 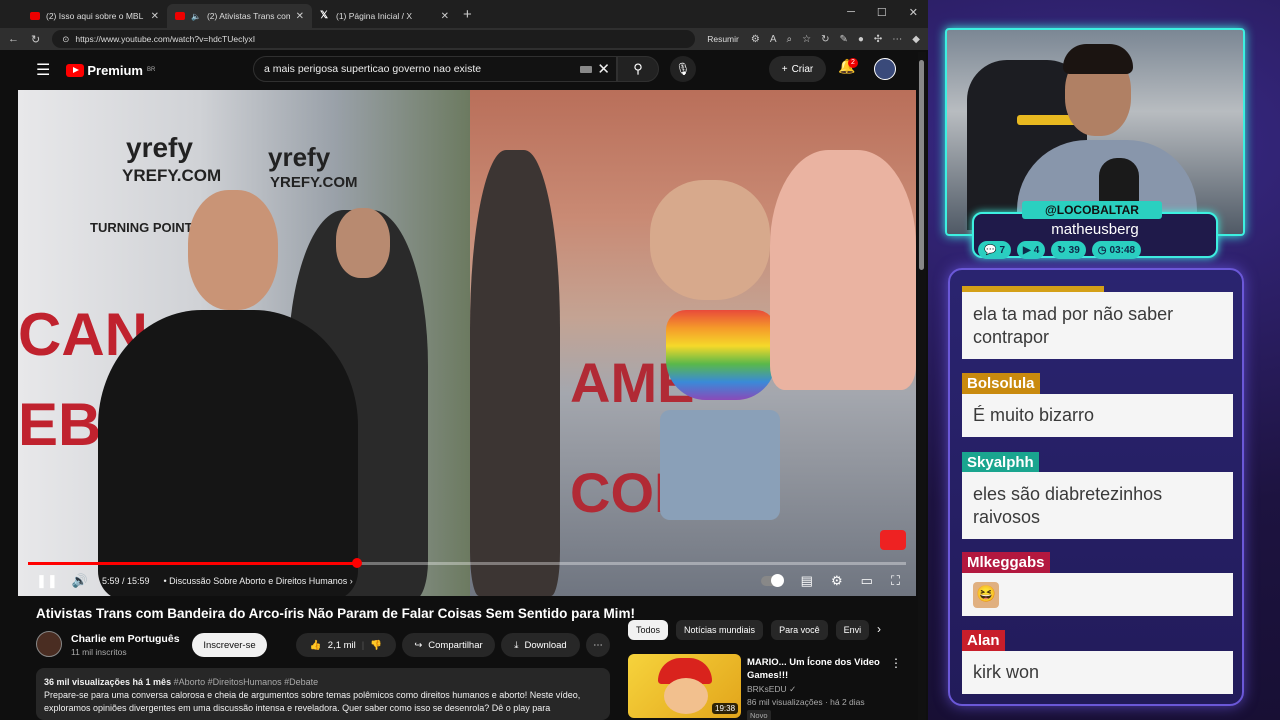 I want to click on chat-icon: 💬, so click(x=990, y=250).